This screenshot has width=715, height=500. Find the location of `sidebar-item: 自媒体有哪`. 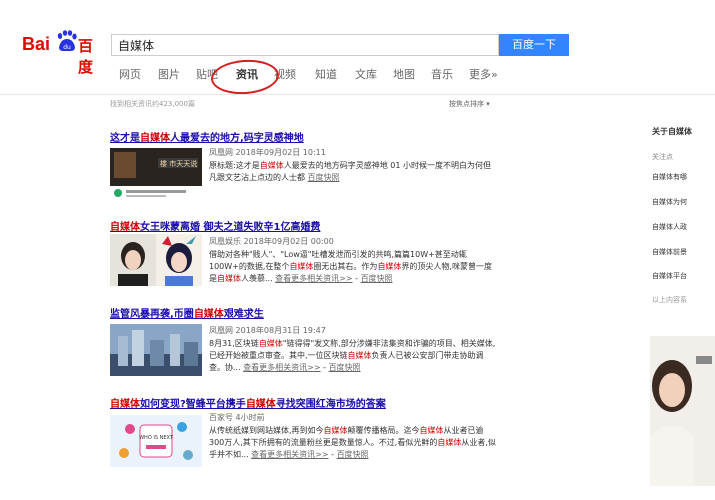

sidebar-item: 自媒体有哪 is located at coordinates (669, 177).